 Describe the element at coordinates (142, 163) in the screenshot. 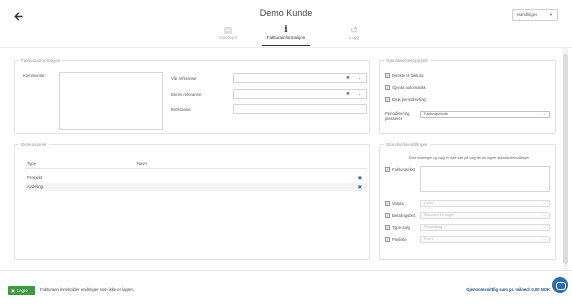

I see `column-header-name: Navn` at that location.